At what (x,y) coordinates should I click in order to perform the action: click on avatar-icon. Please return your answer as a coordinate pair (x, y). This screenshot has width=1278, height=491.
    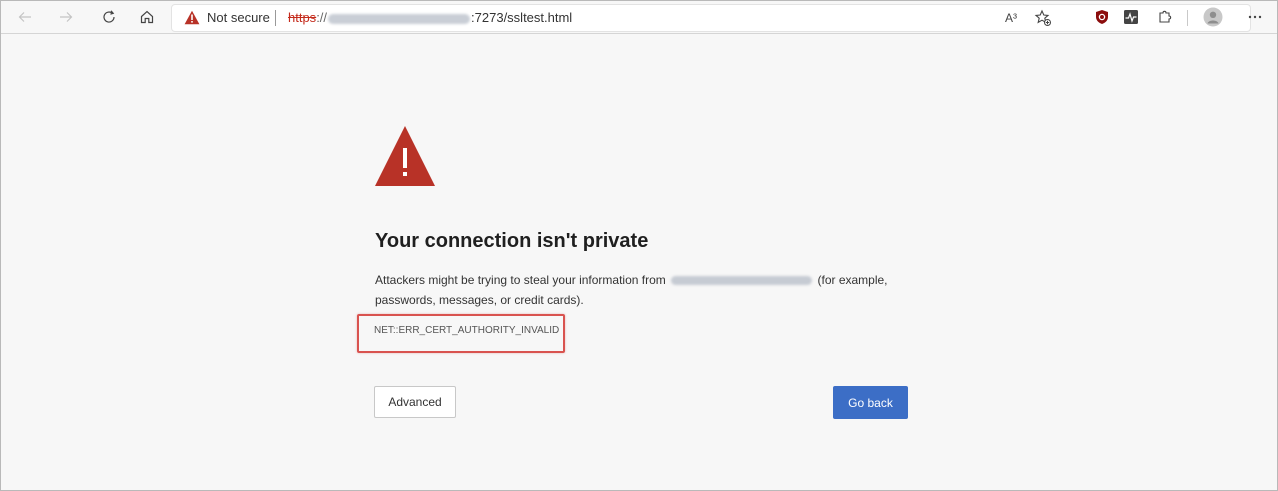
    Looking at the image, I should click on (1213, 17).